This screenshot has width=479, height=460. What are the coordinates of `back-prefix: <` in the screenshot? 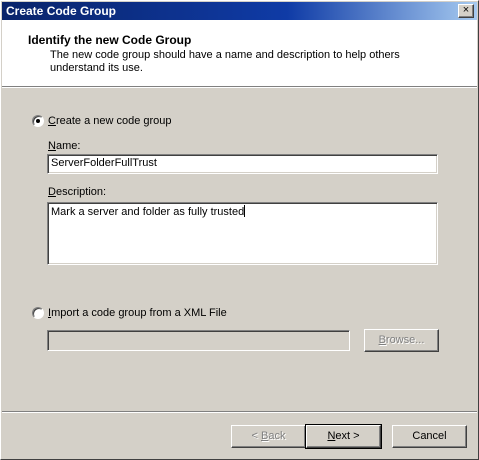 It's located at (256, 436).